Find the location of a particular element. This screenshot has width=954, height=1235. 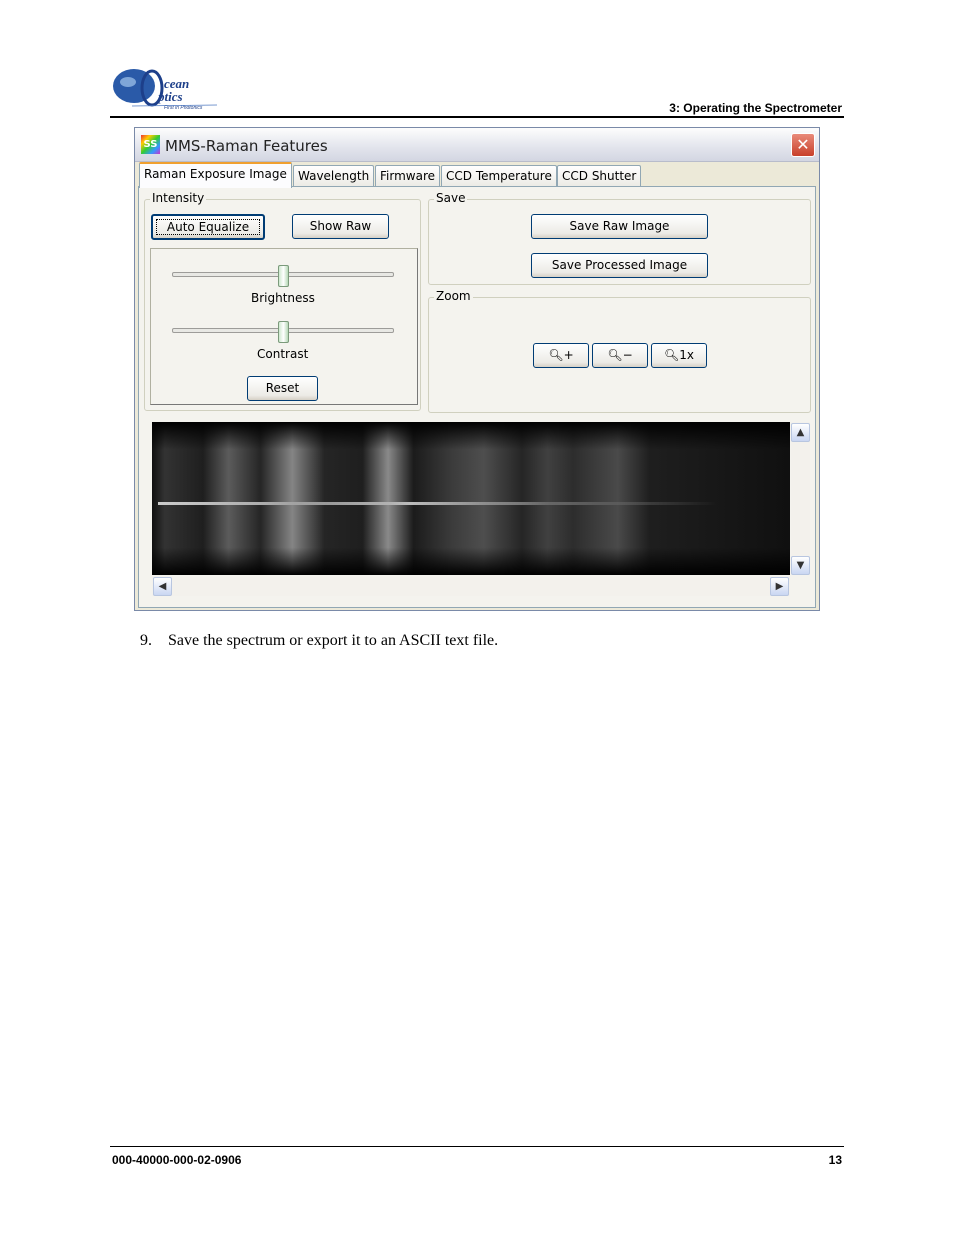

brightness-slider is located at coordinates (283, 276).